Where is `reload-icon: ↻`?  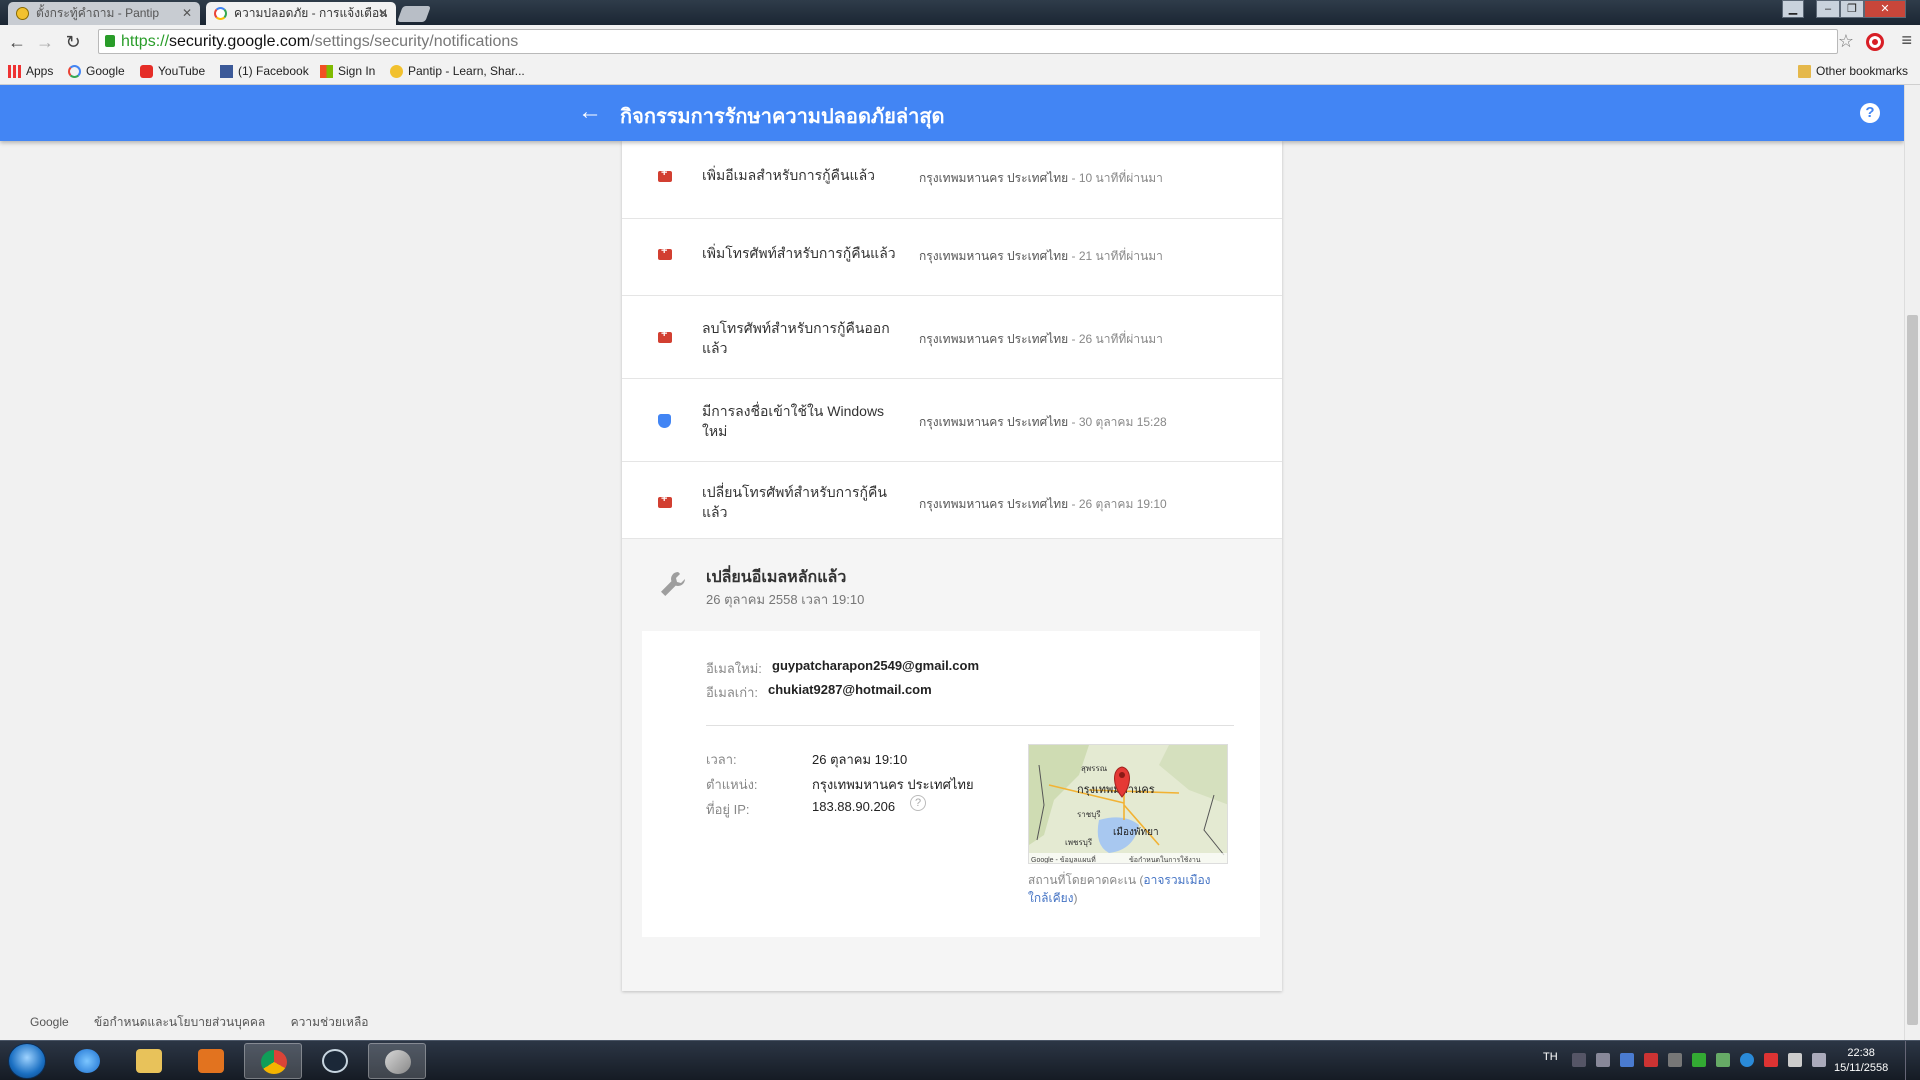
reload-icon: ↻ is located at coordinates (73, 42).